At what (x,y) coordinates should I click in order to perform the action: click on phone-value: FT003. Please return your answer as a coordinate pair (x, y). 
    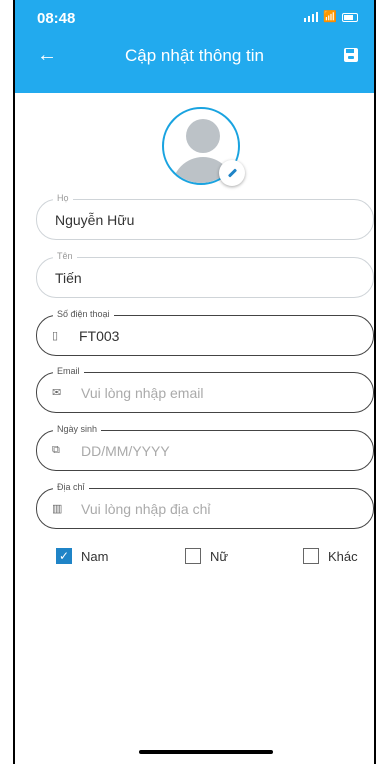
    Looking at the image, I should click on (99, 336).